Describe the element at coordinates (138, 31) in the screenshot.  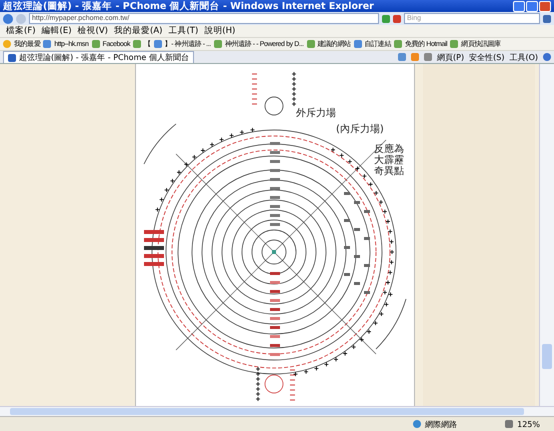
I see `menu-item: 我的最愛(A)` at that location.